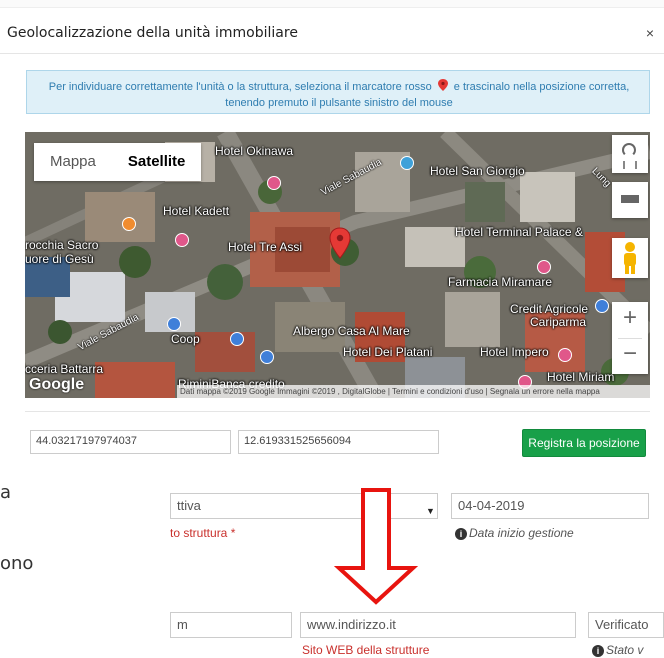 The width and height of the screenshot is (664, 658). What do you see at coordinates (130, 442) in the screenshot?
I see `latitude-field: 44.03217197974037` at bounding box center [130, 442].